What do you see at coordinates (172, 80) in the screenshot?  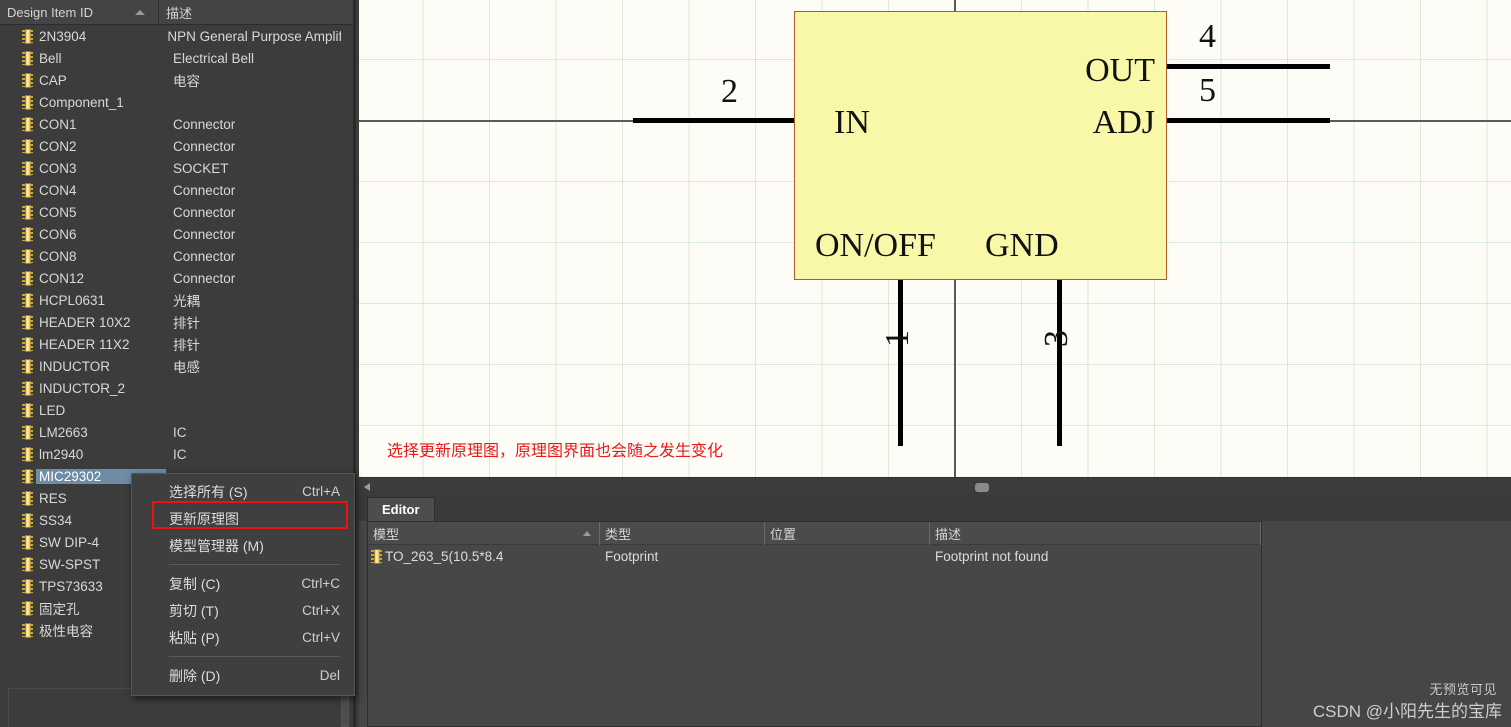 I see `list-item: CAP 电容` at bounding box center [172, 80].